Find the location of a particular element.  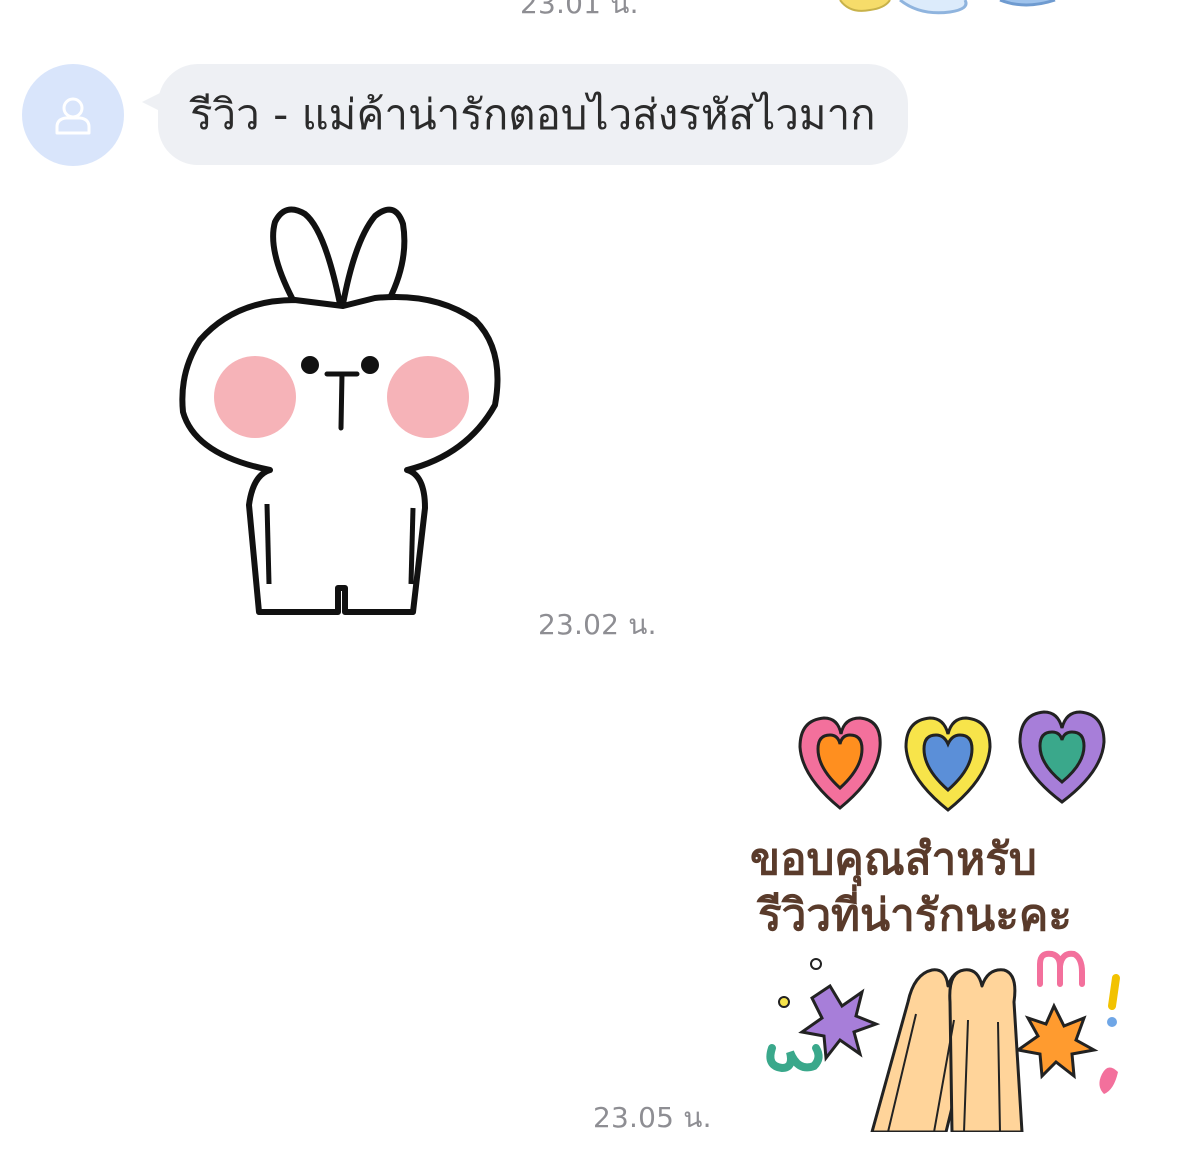

right-cheek is located at coordinates (428, 397).